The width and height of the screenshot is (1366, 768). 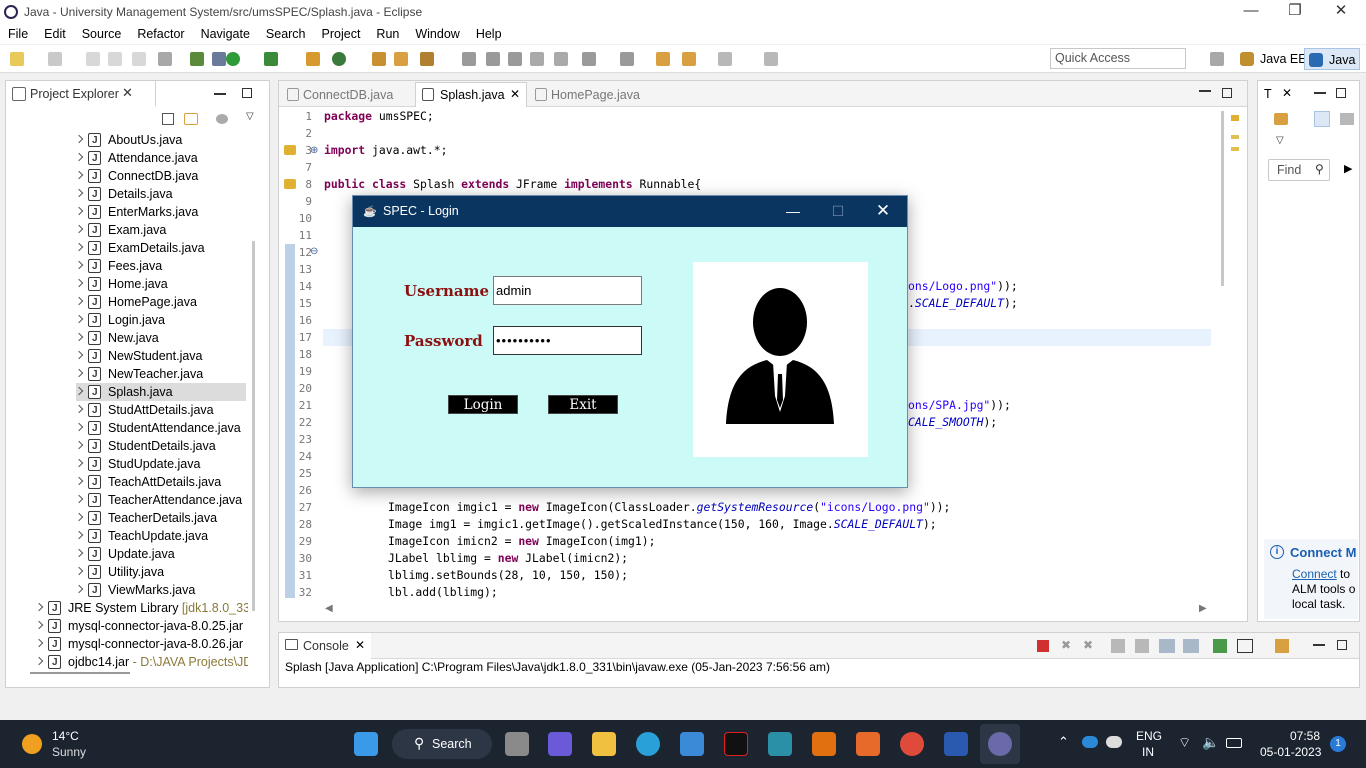 I want to click on tab-connectdb: ConnectDB.java, so click(x=352, y=95).